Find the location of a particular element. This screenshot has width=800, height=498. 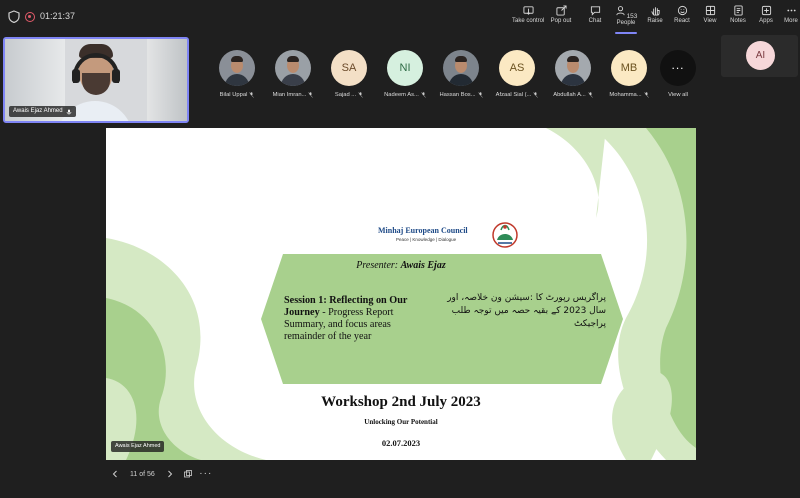

shield-icon is located at coordinates (14, 16).